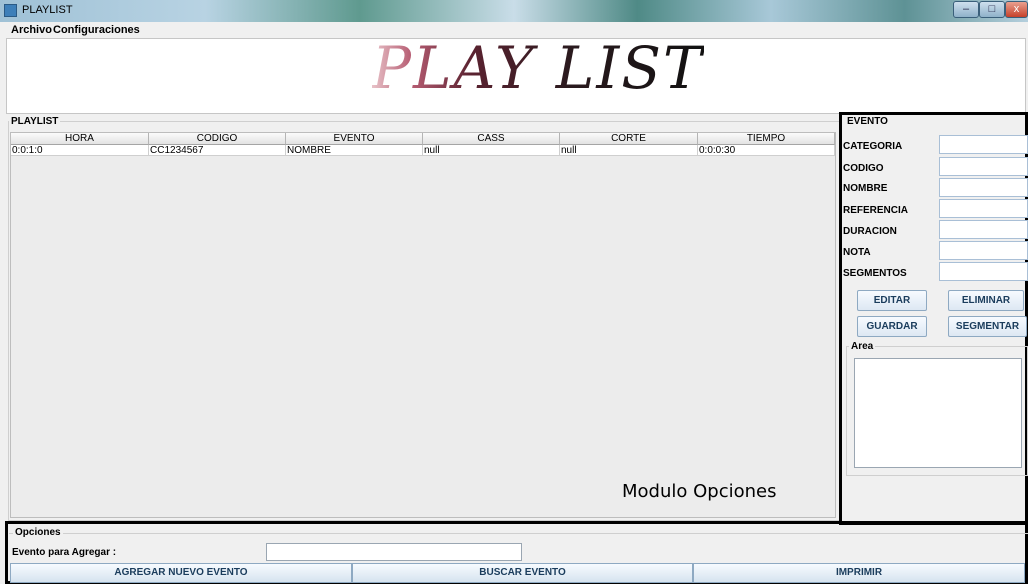 This screenshot has width=1028, height=584. What do you see at coordinates (80, 150) in the screenshot?
I see `table-cell-hora: 0:0:1:0` at bounding box center [80, 150].